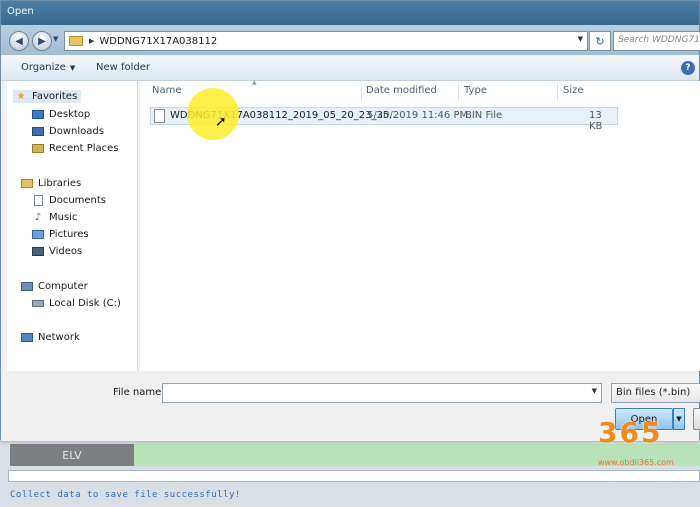 This screenshot has width=700, height=507. Describe the element at coordinates (38, 200) in the screenshot. I see `documents-icon` at that location.